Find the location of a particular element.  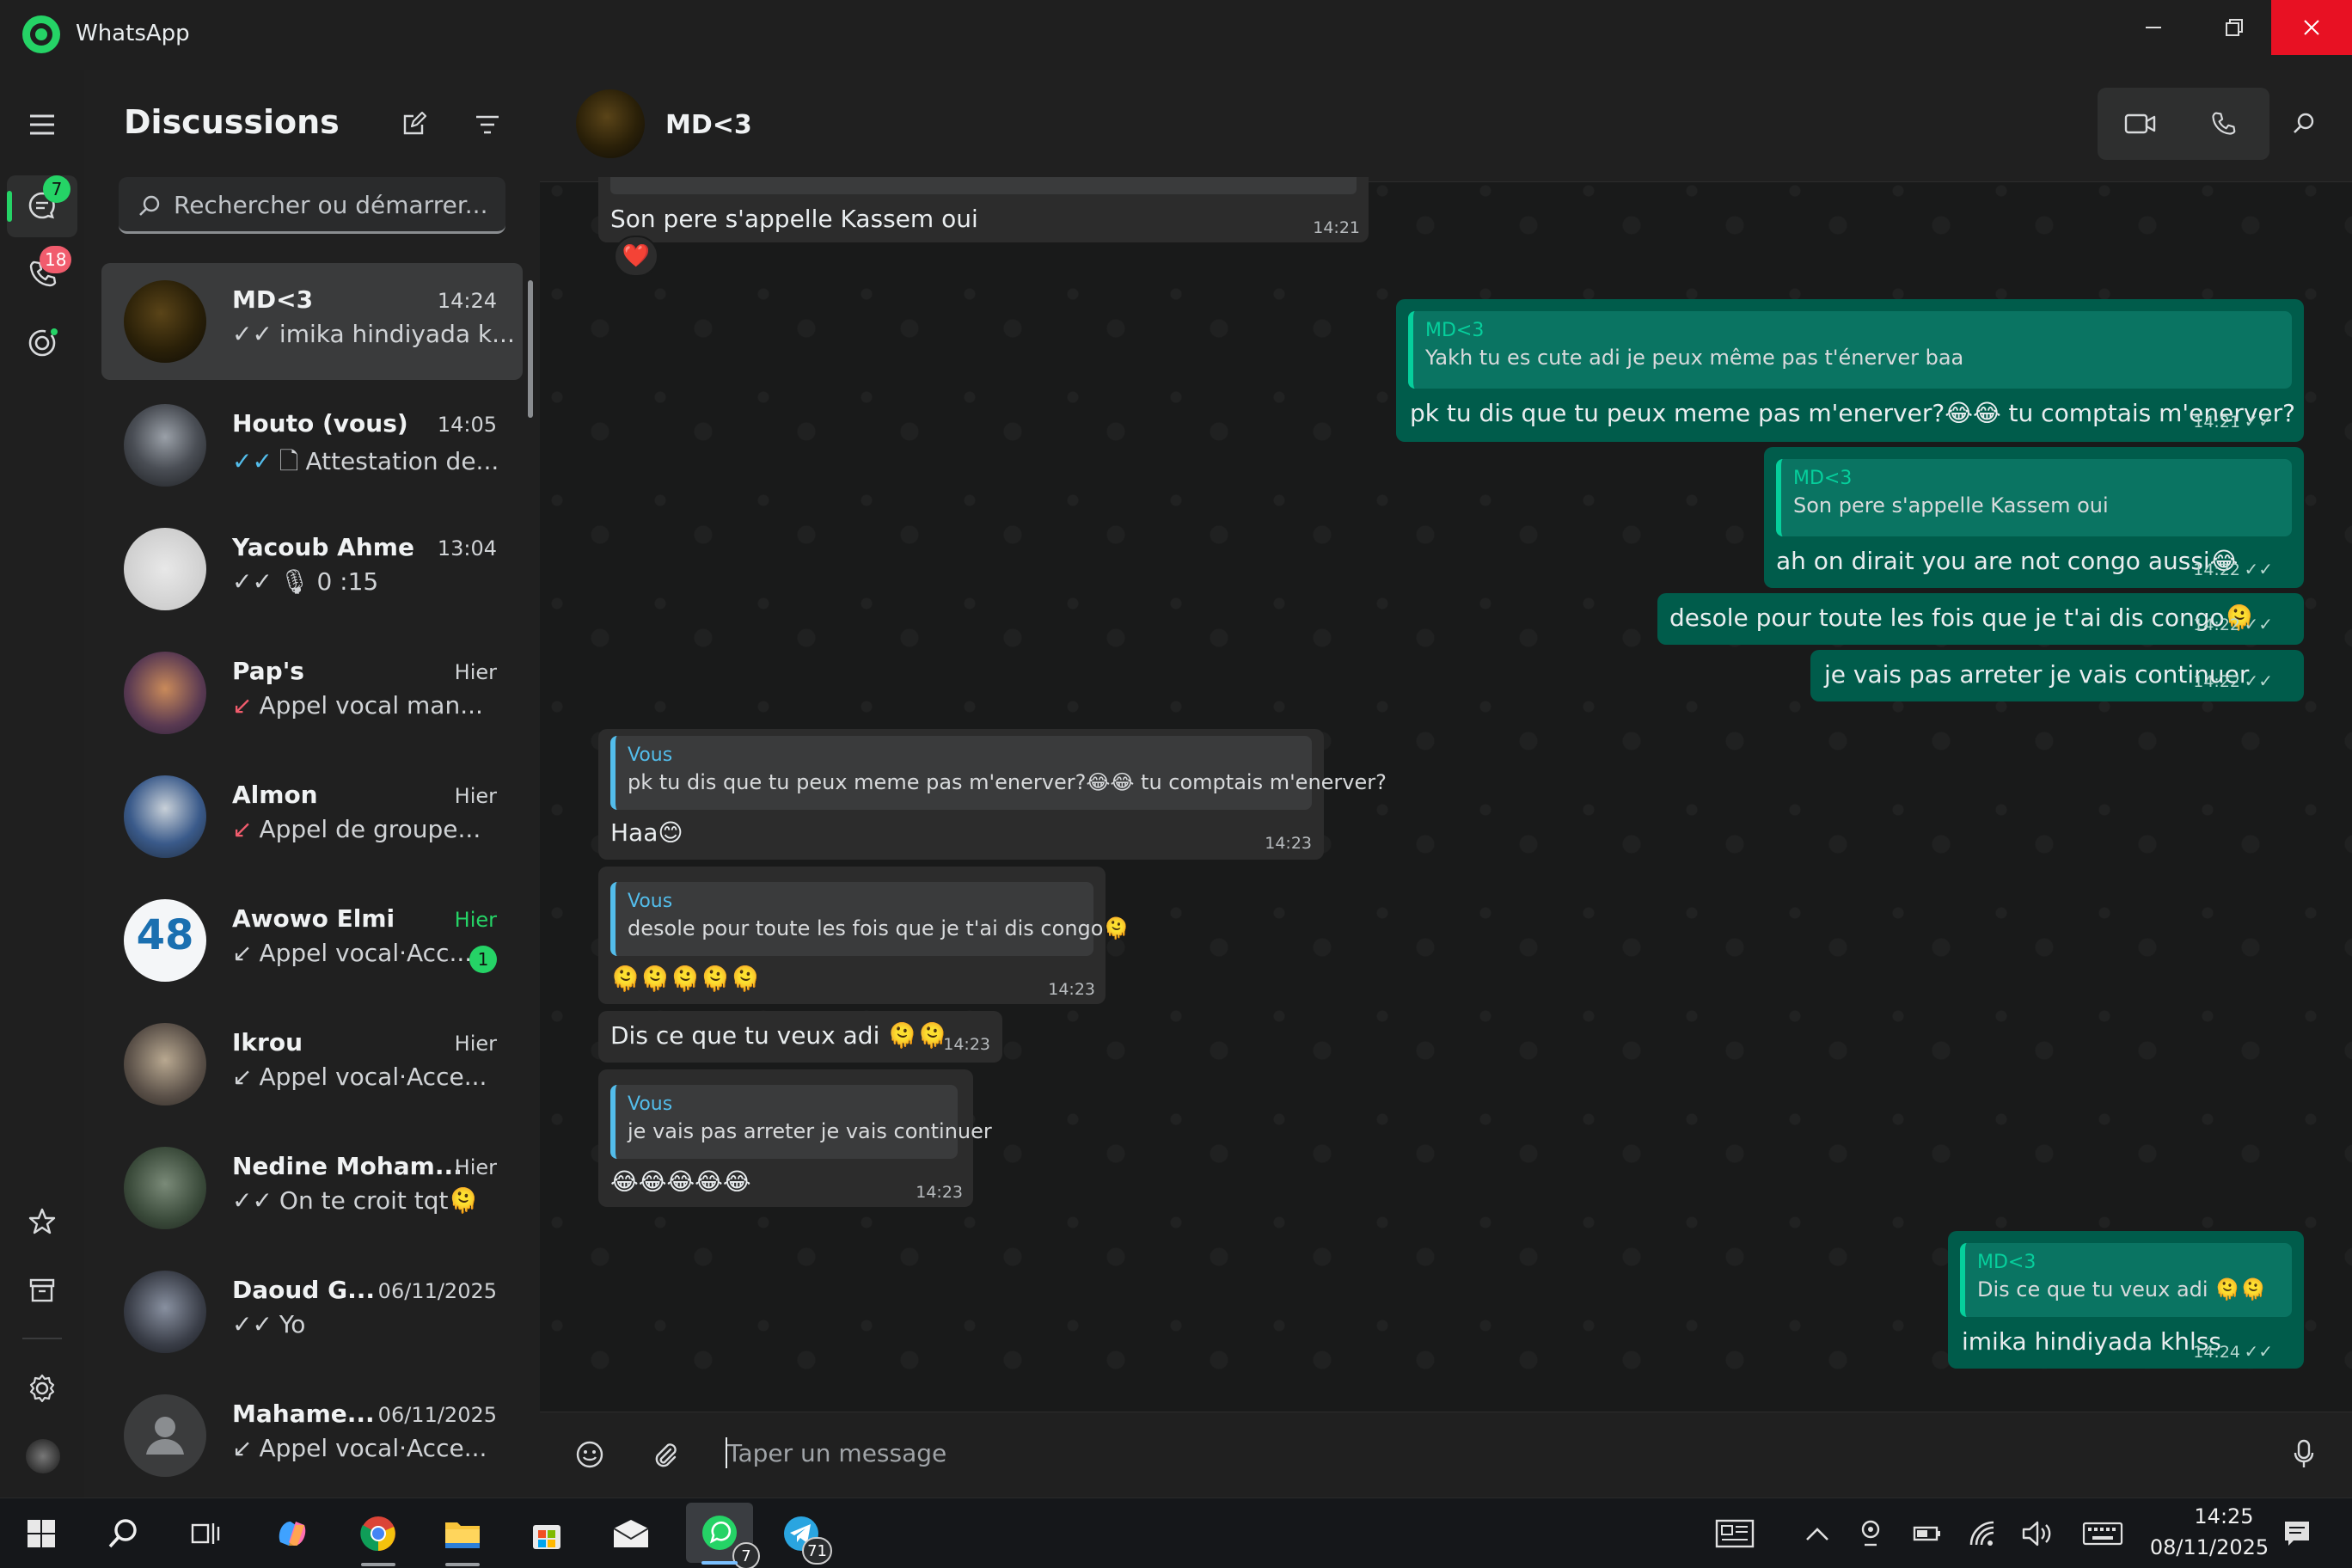

message-incoming: Son pere s'appelle Kassem oui 14:21 is located at coordinates (983, 209).